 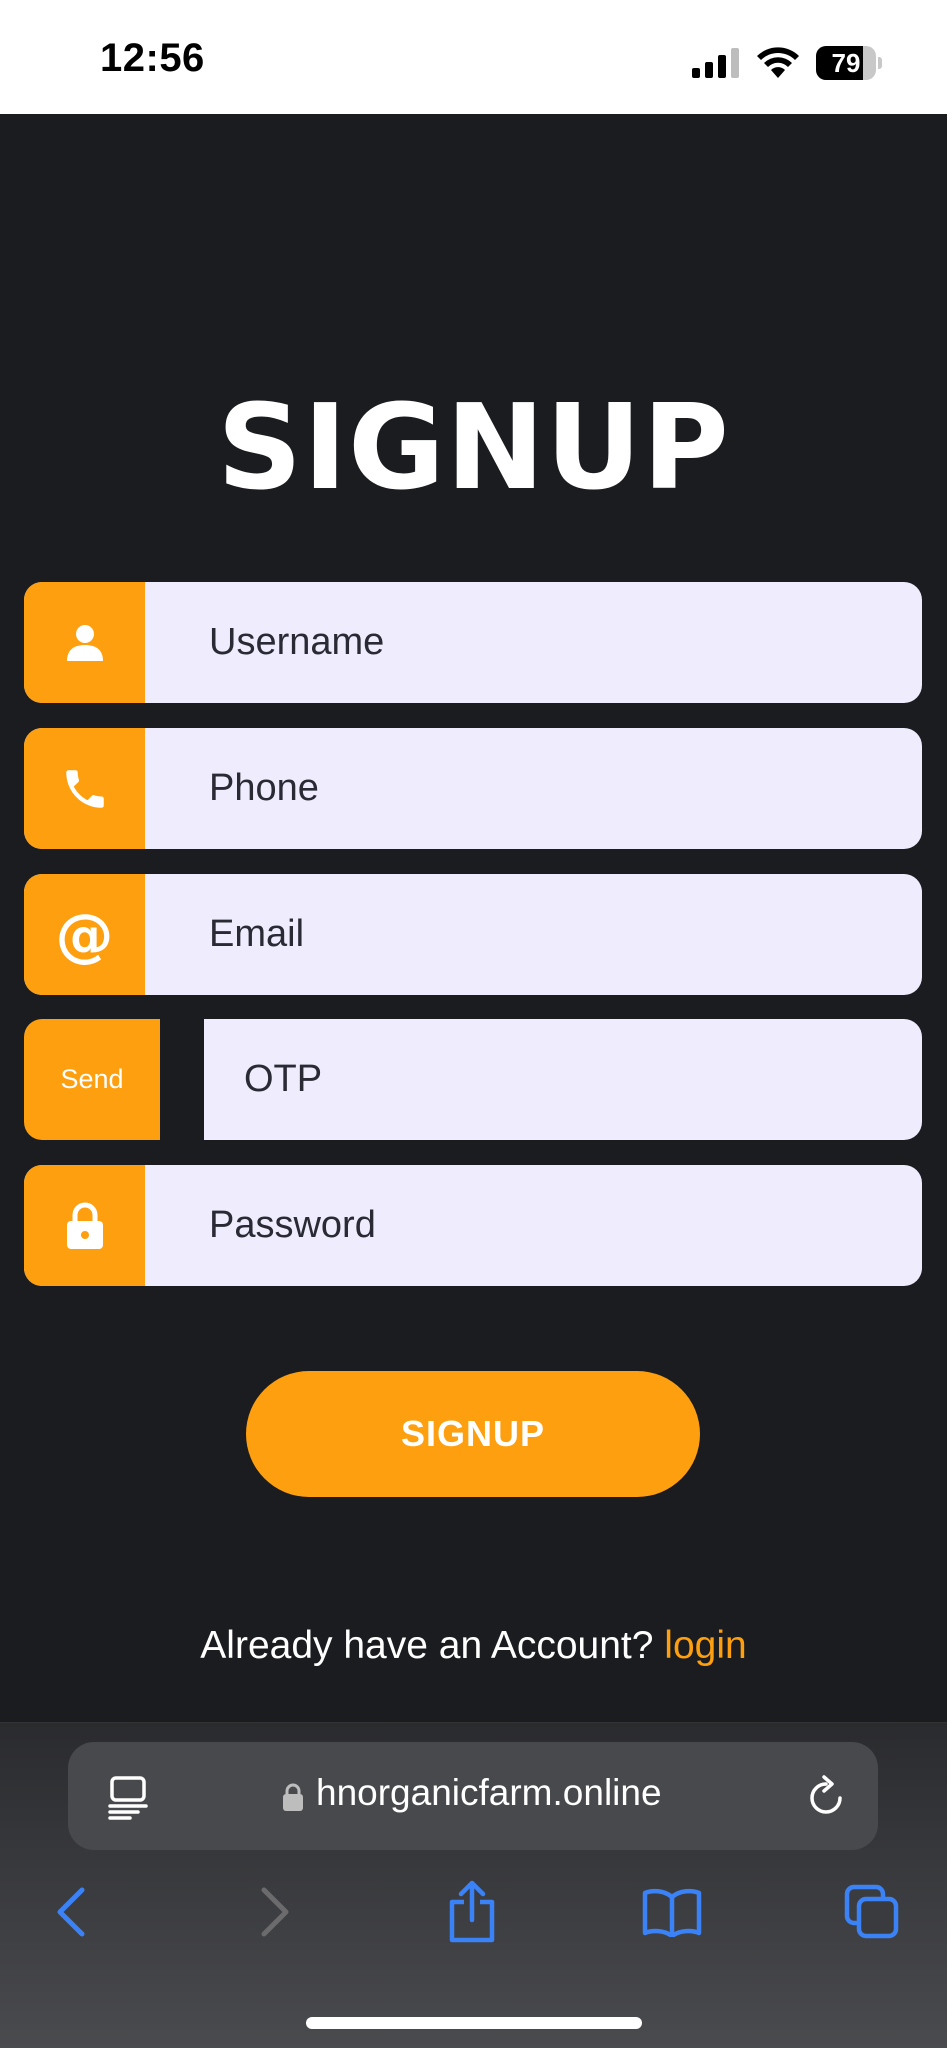 I want to click on login-prompt: Already have an Account? login, so click(x=473, y=1646).